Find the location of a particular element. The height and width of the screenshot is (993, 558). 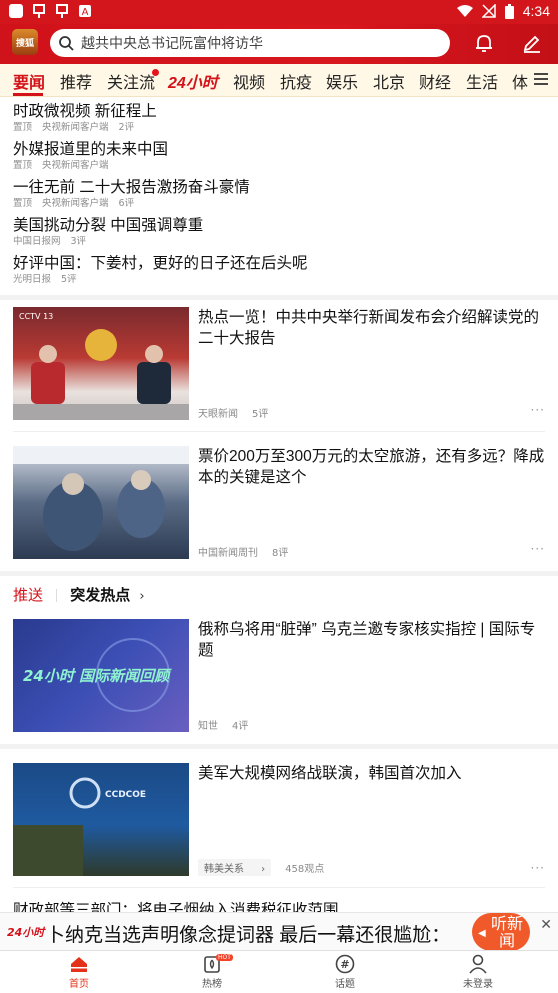

active-tab-indicator is located at coordinates (28, 94).